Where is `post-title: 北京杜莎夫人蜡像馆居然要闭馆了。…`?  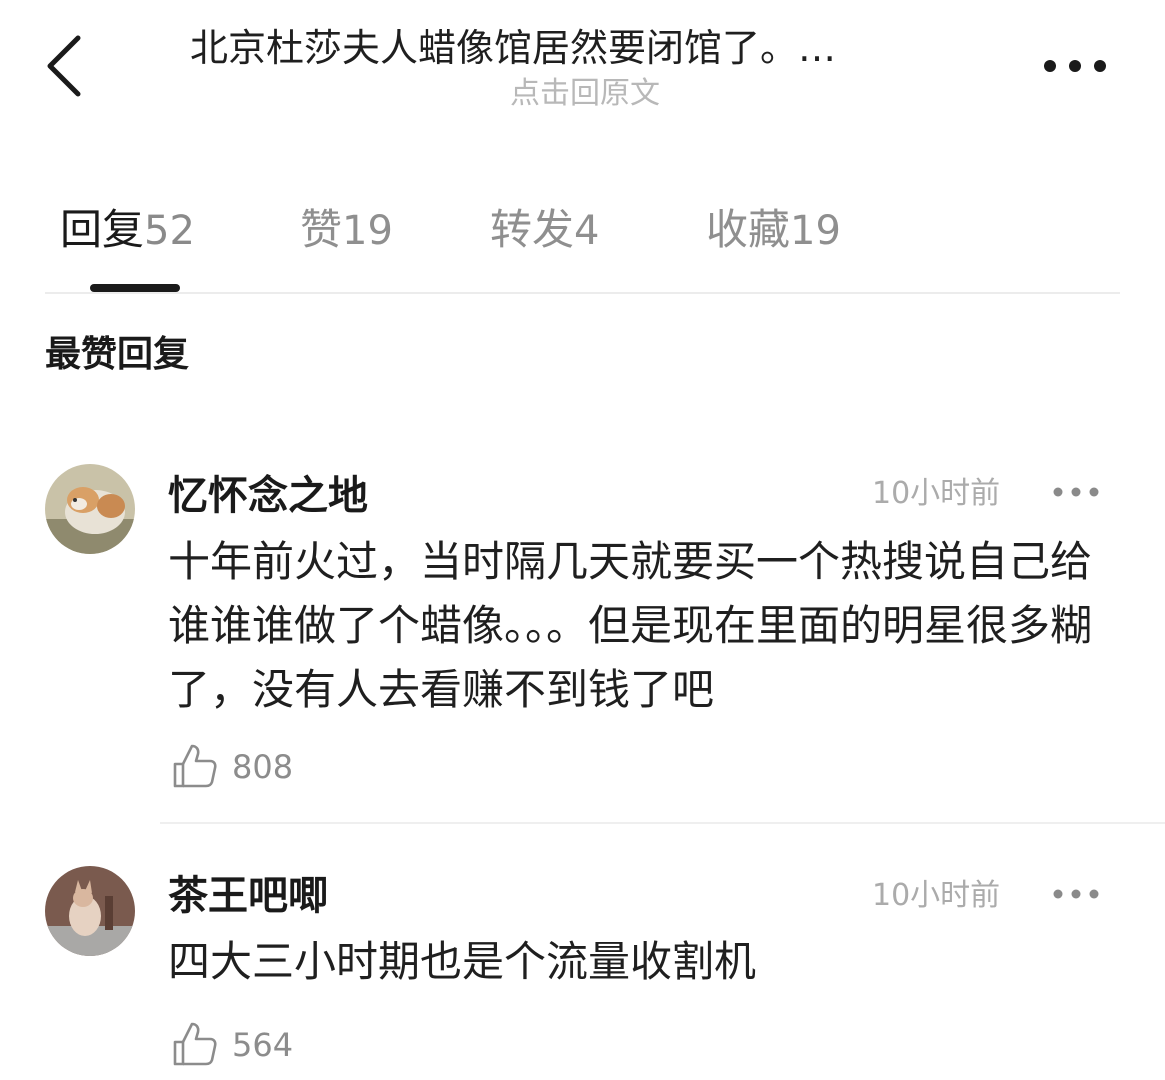
post-title: 北京杜莎夫人蜡像馆居然要闭馆了。… is located at coordinates (513, 48).